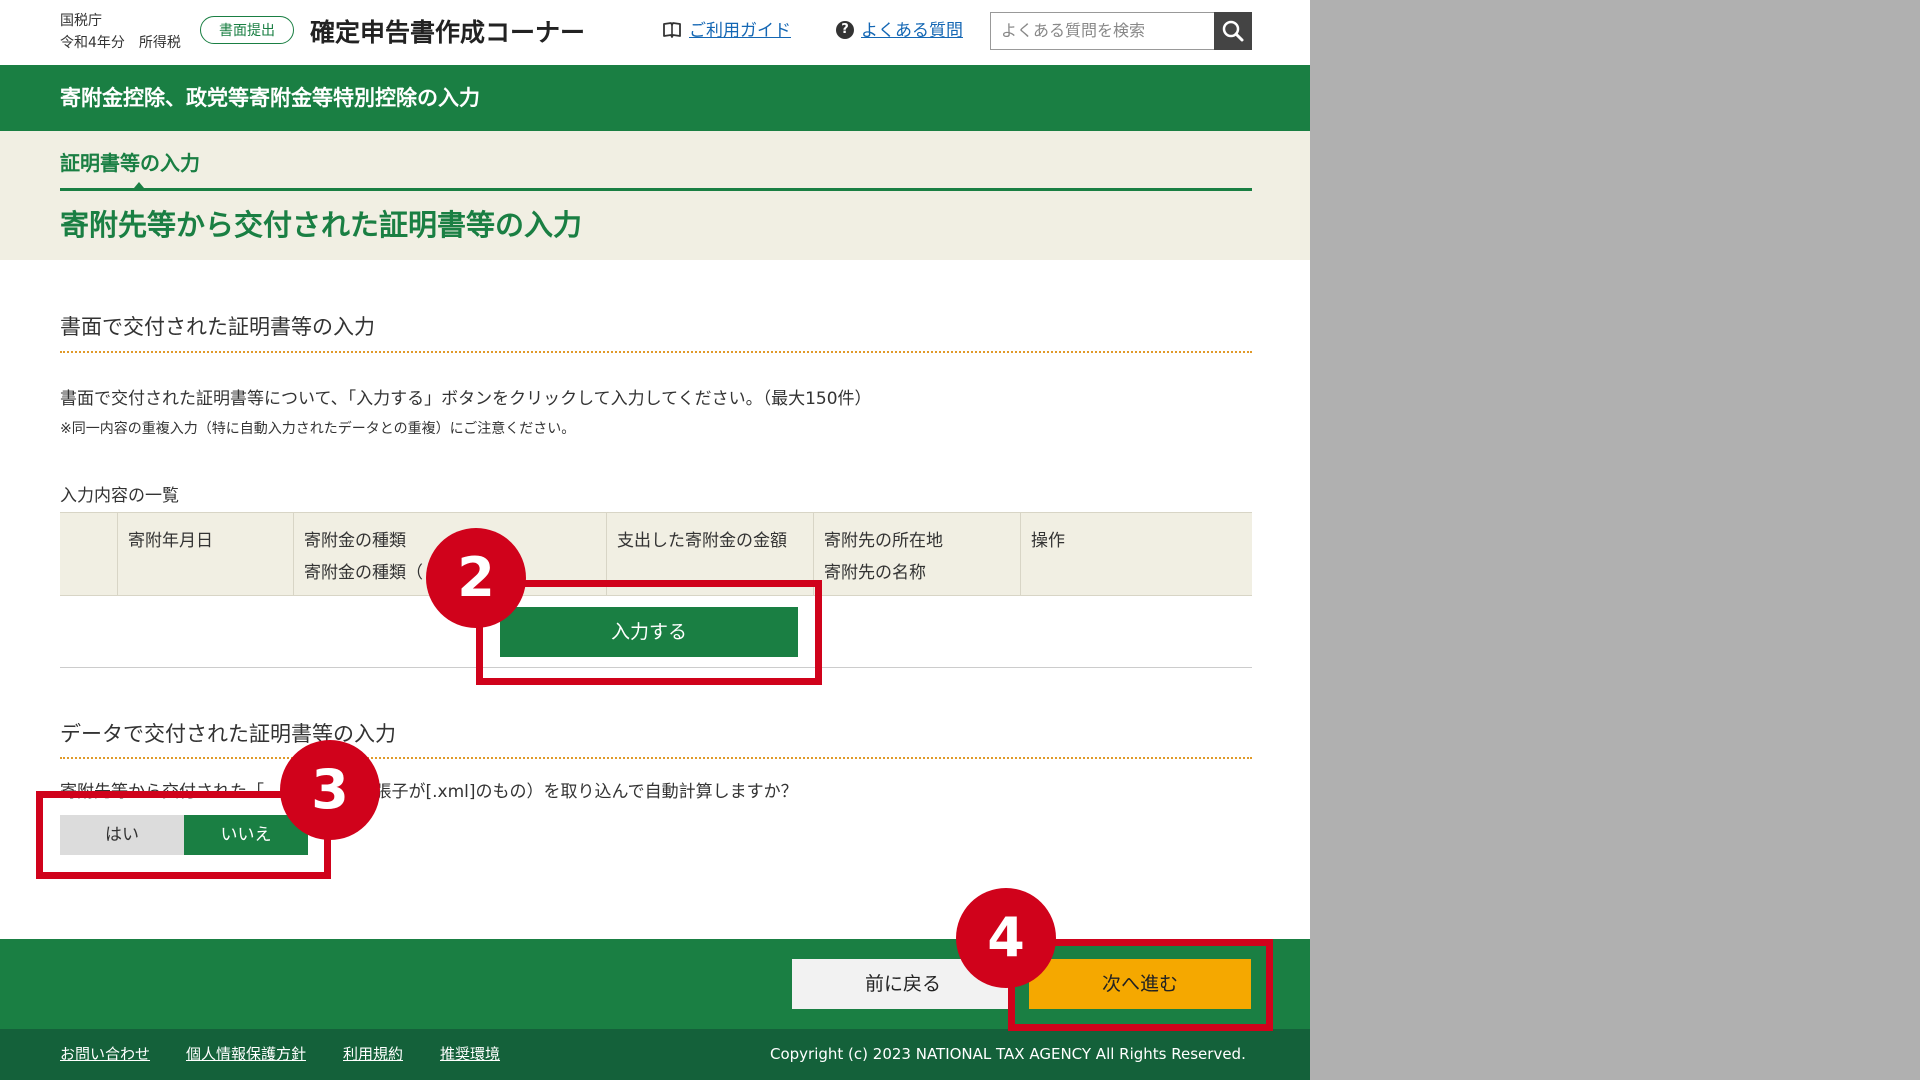  I want to click on search-icon, so click(1233, 31).